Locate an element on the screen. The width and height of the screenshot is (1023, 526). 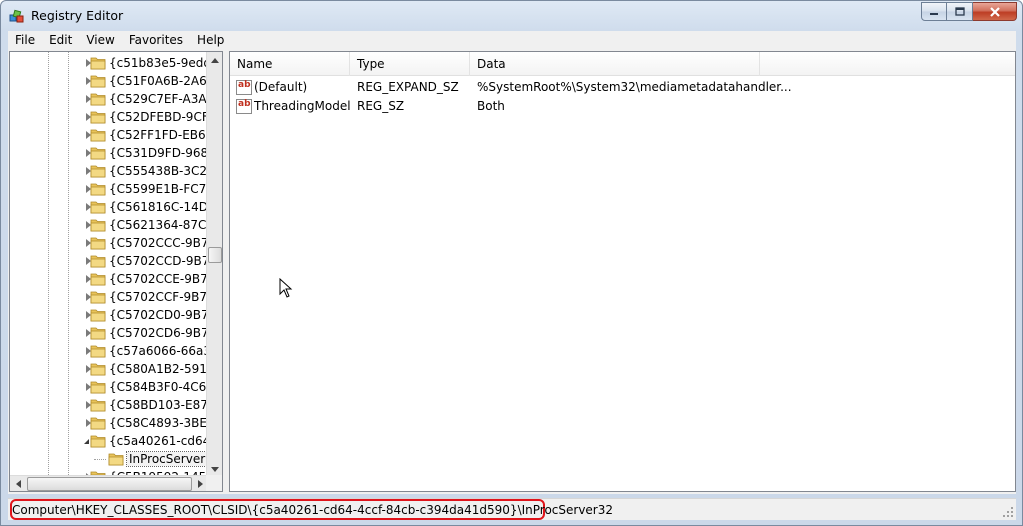
tree-node-label: {C529C7EF-A3AF-4 is located at coordinates (158, 99).